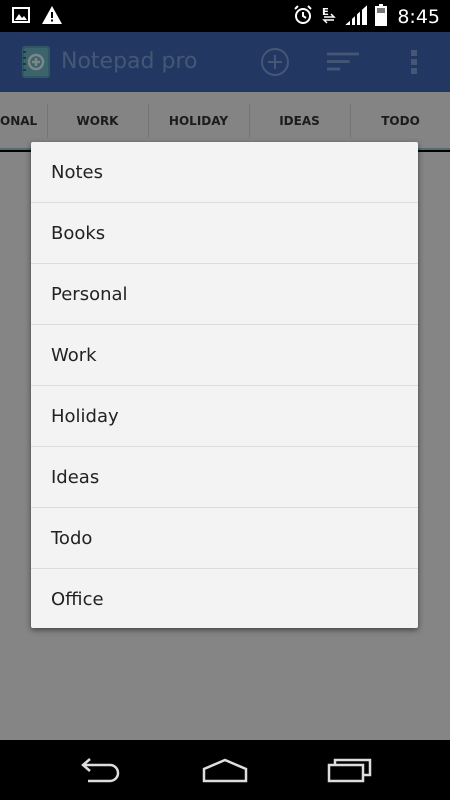 This screenshot has height=800, width=450. Describe the element at coordinates (356, 16) in the screenshot. I see `signal-icon` at that location.